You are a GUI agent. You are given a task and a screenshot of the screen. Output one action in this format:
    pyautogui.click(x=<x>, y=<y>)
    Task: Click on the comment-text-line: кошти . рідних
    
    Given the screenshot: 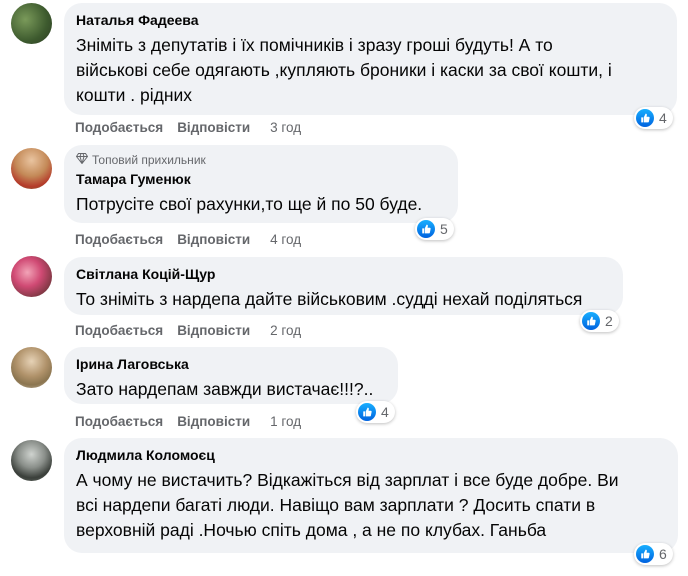 What is the action you would take?
    pyautogui.click(x=134, y=95)
    